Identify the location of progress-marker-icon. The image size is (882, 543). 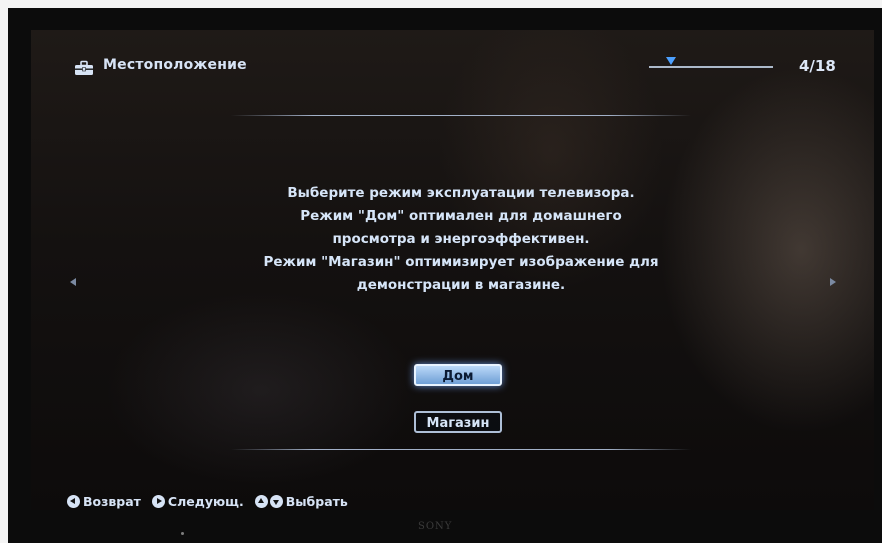
(670, 61).